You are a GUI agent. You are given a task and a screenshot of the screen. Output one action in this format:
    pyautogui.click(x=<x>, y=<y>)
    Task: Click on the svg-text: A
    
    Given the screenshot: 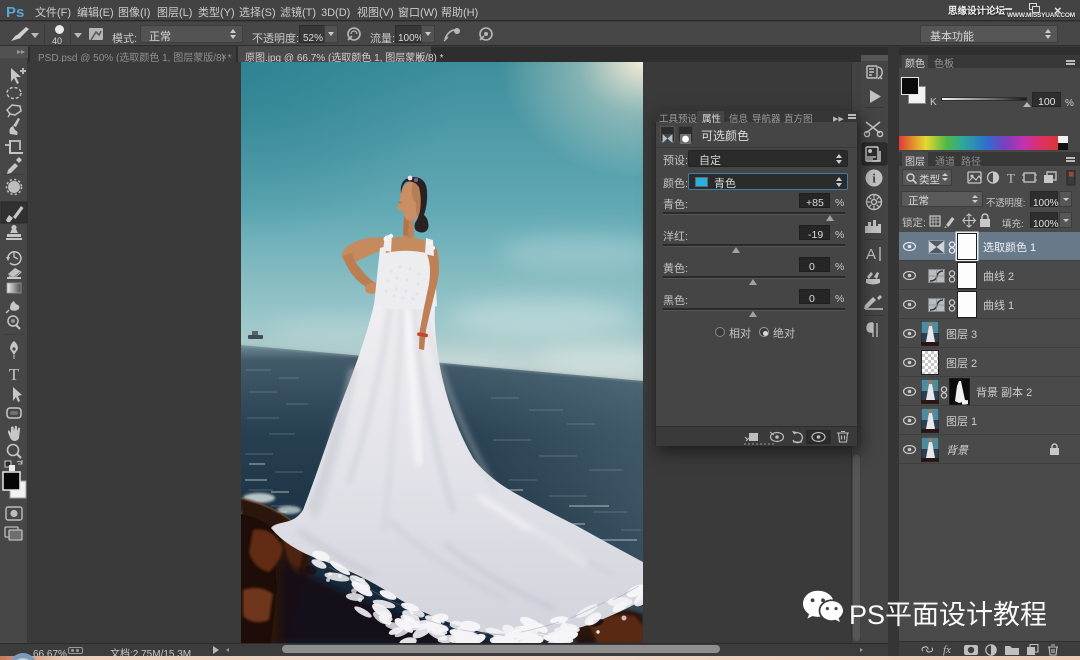 What is the action you would take?
    pyautogui.click(x=871, y=254)
    